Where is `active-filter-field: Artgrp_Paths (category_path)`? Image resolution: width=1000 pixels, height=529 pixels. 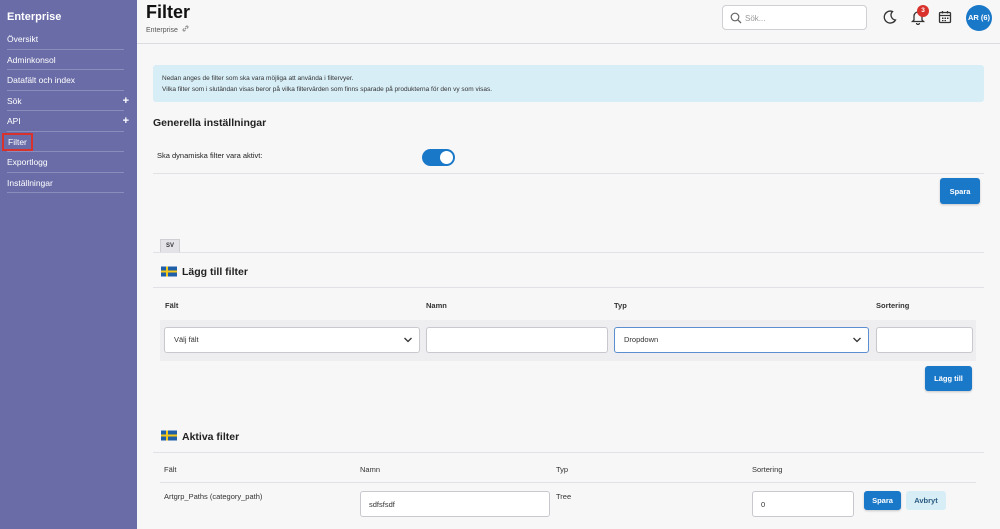 active-filter-field: Artgrp_Paths (category_path) is located at coordinates (213, 496).